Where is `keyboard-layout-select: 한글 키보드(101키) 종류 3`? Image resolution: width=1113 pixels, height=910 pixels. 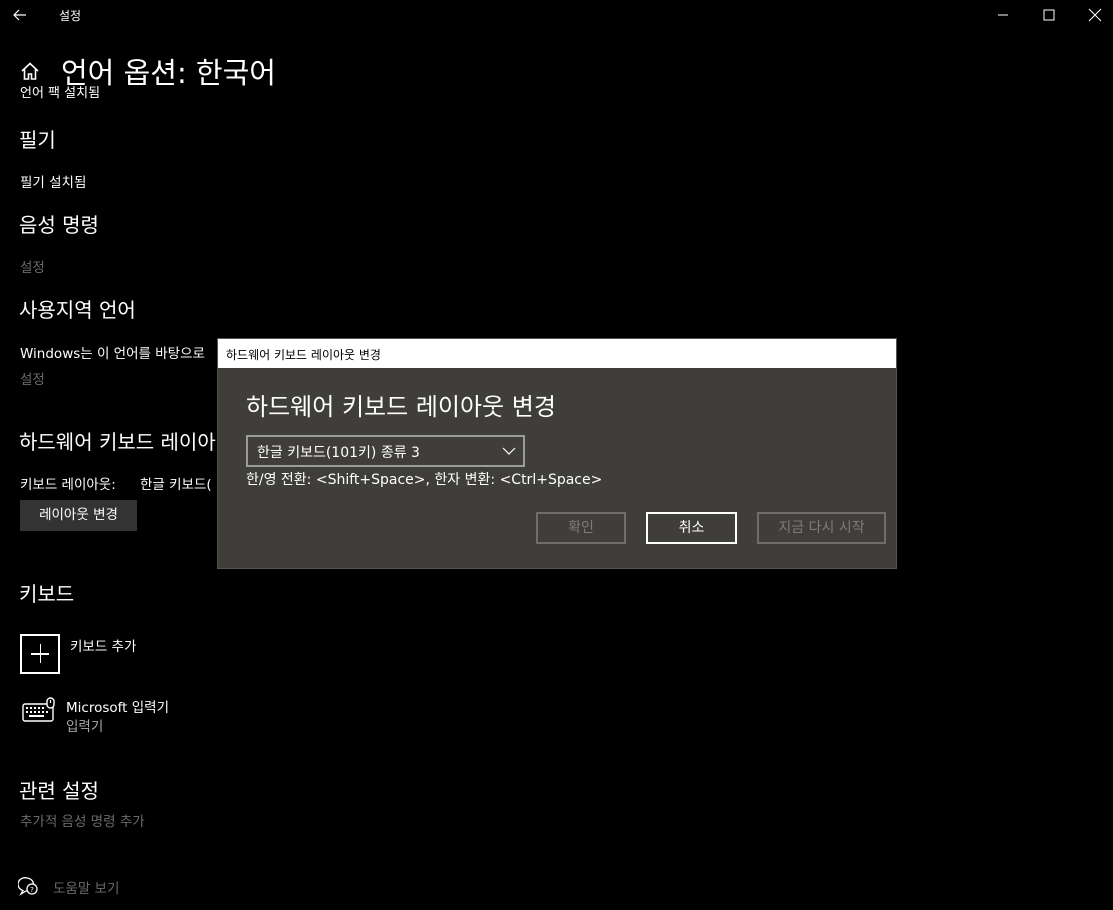 keyboard-layout-select: 한글 키보드(101키) 종류 3 is located at coordinates (385, 451).